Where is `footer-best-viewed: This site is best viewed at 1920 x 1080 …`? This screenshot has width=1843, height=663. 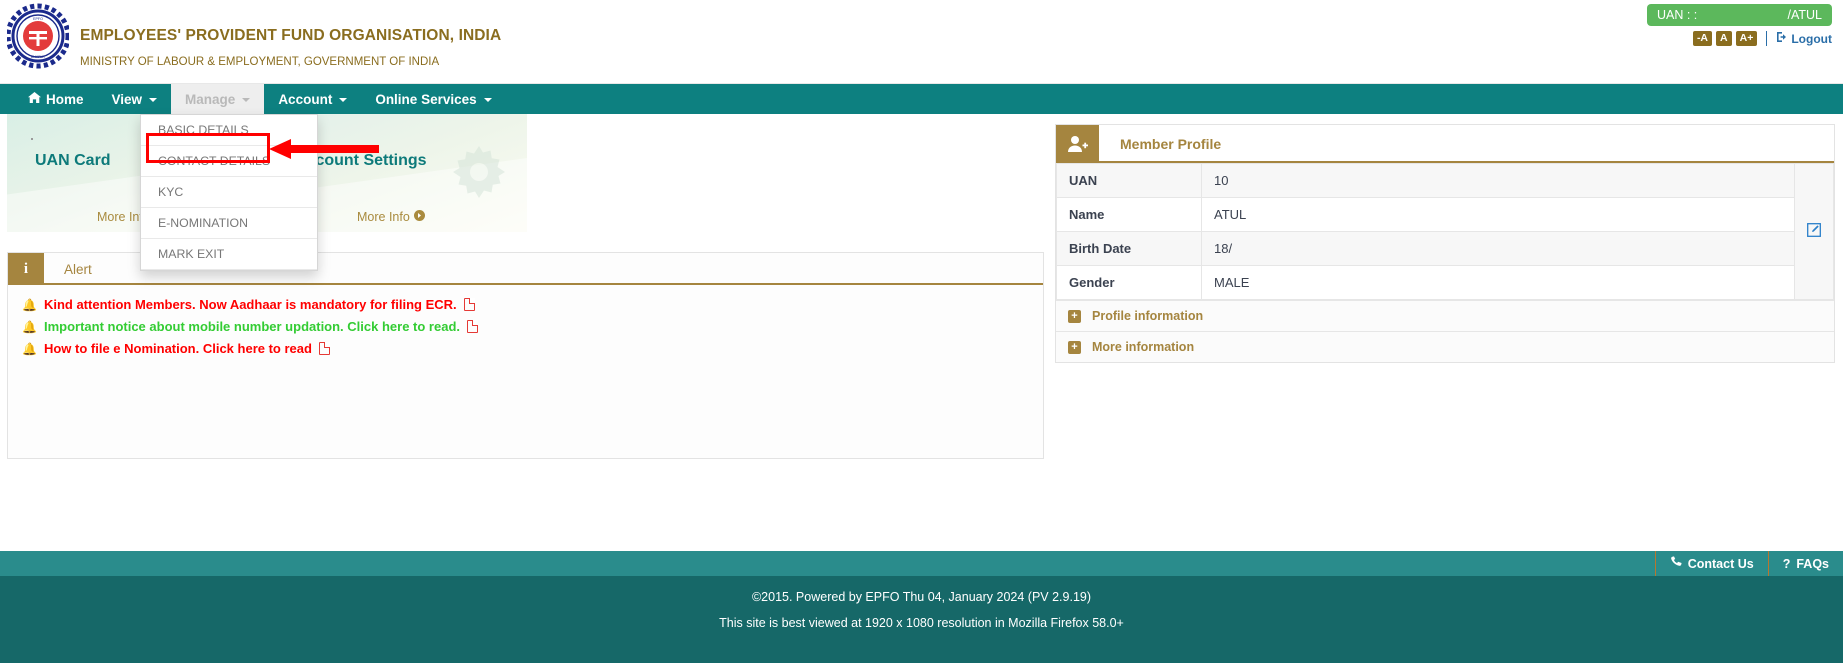 footer-best-viewed: This site is best viewed at 1920 x 1080 … is located at coordinates (921, 623).